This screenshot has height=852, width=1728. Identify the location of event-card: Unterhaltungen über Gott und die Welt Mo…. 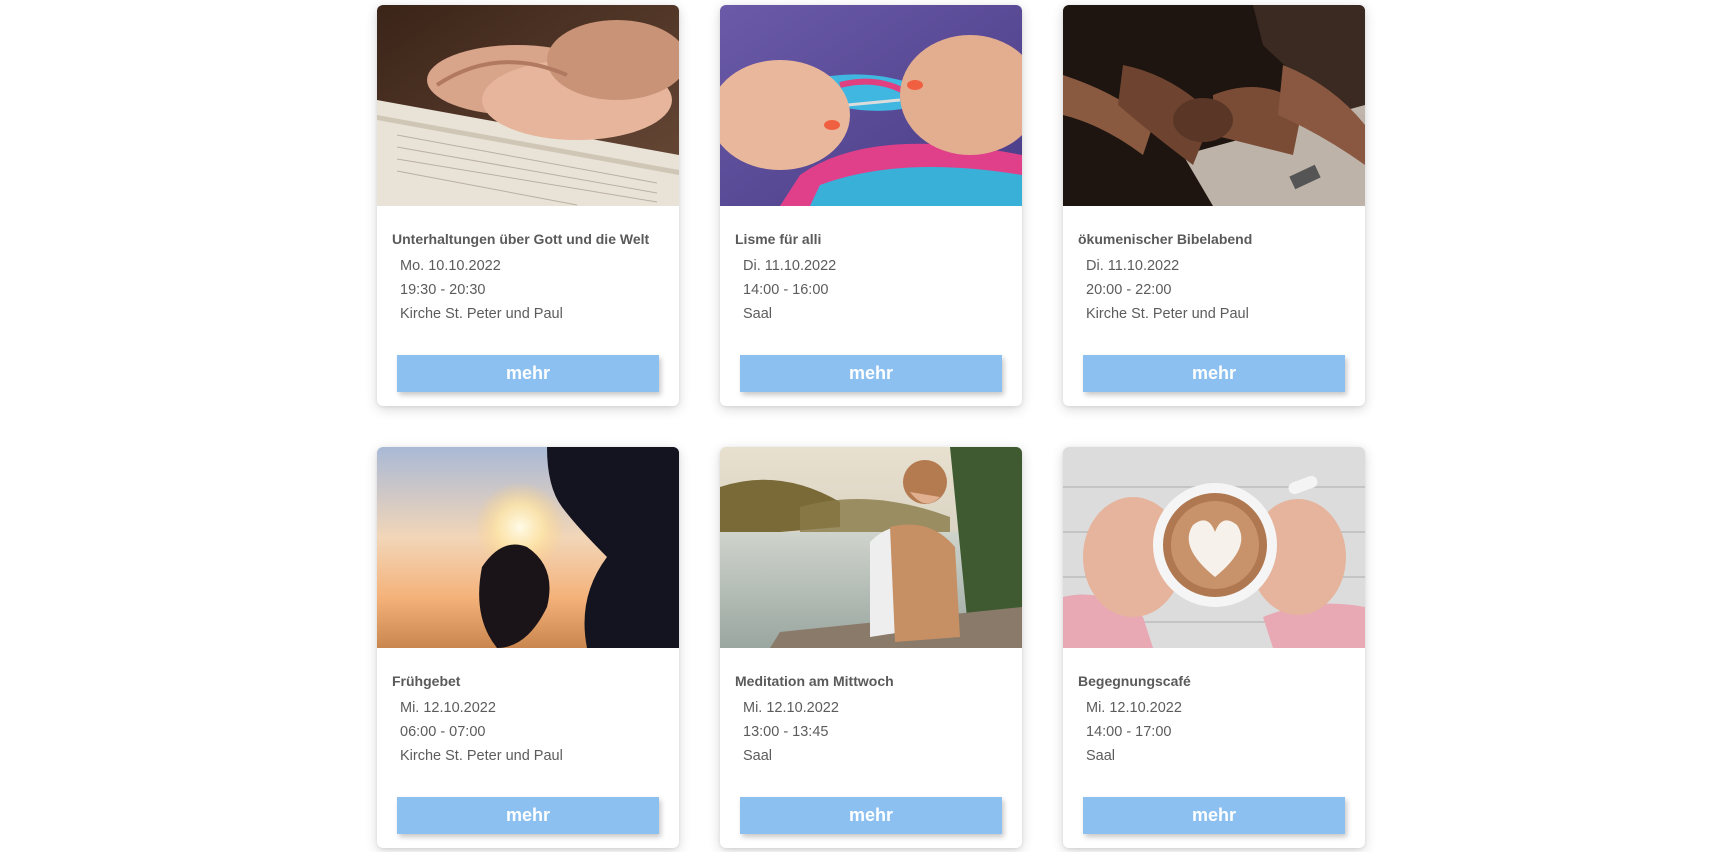
(528, 205).